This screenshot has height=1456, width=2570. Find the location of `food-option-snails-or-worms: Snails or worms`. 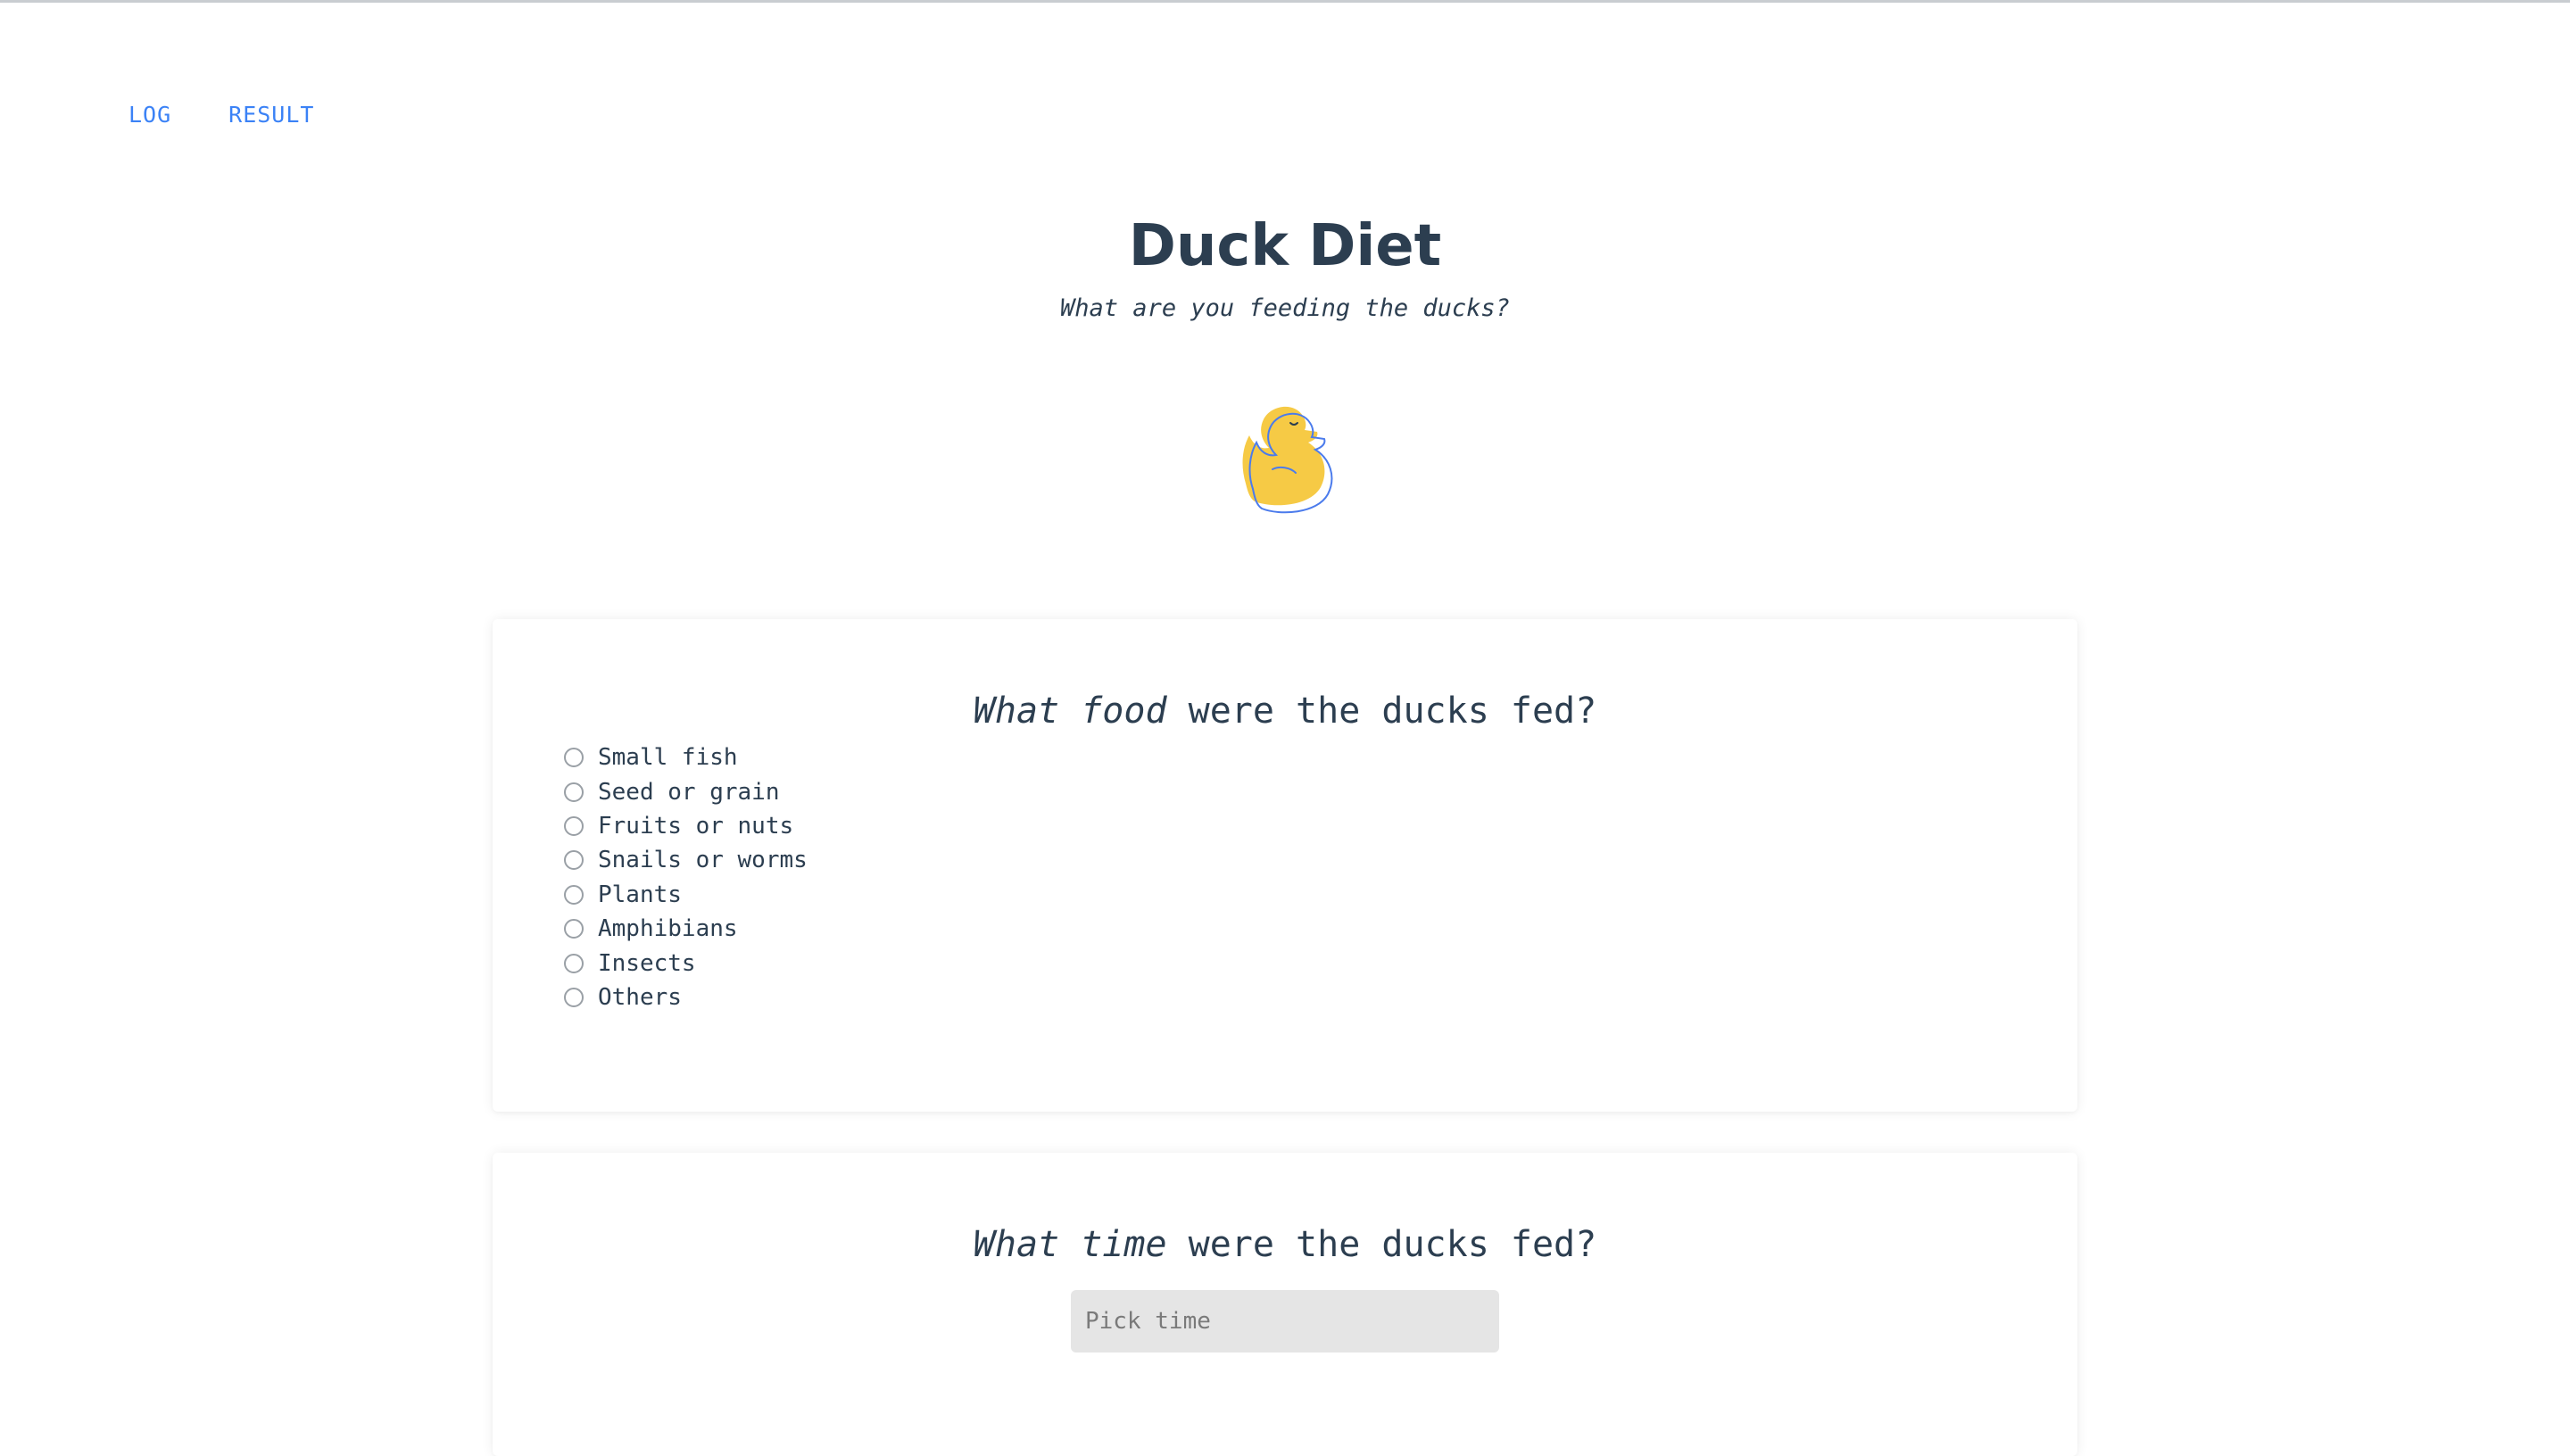

food-option-snails-or-worms: Snails or worms is located at coordinates (686, 860).